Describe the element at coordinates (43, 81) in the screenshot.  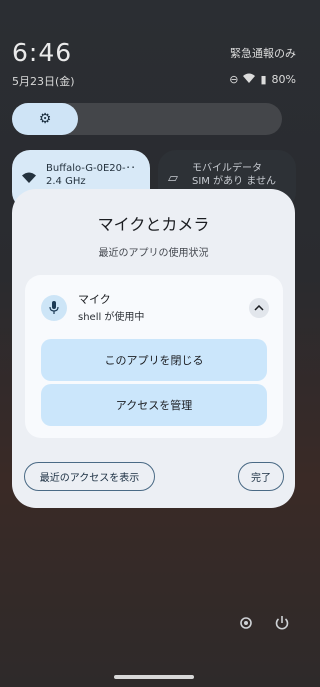
I see `status-date: 5月23日(金)` at that location.